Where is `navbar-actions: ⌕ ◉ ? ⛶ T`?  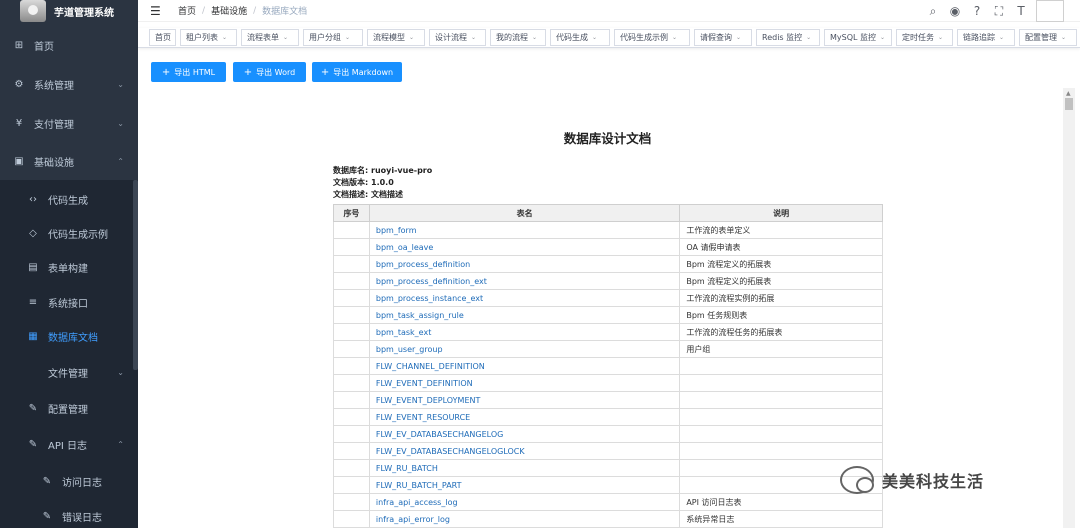 navbar-actions: ⌕ ◉ ? ⛶ T is located at coordinates (1001, 11).